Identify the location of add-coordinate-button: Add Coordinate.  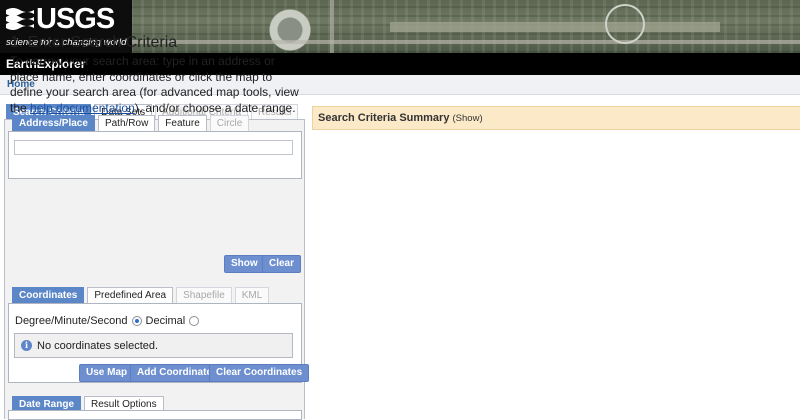
(174, 373).